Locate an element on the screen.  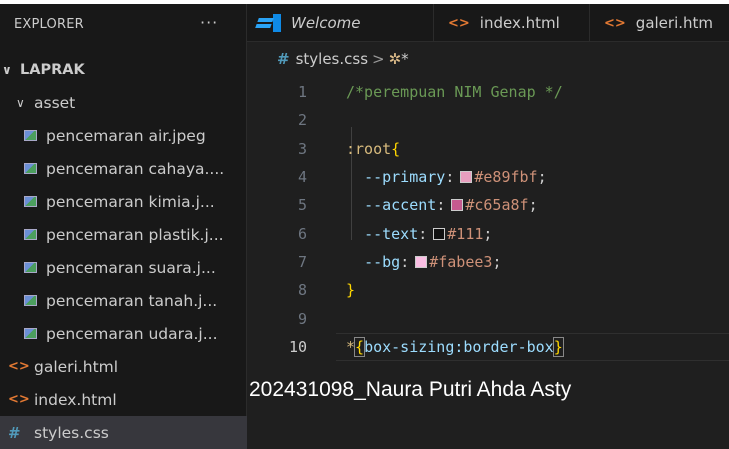
file-item-styles: # styles.css is located at coordinates (123, 432).